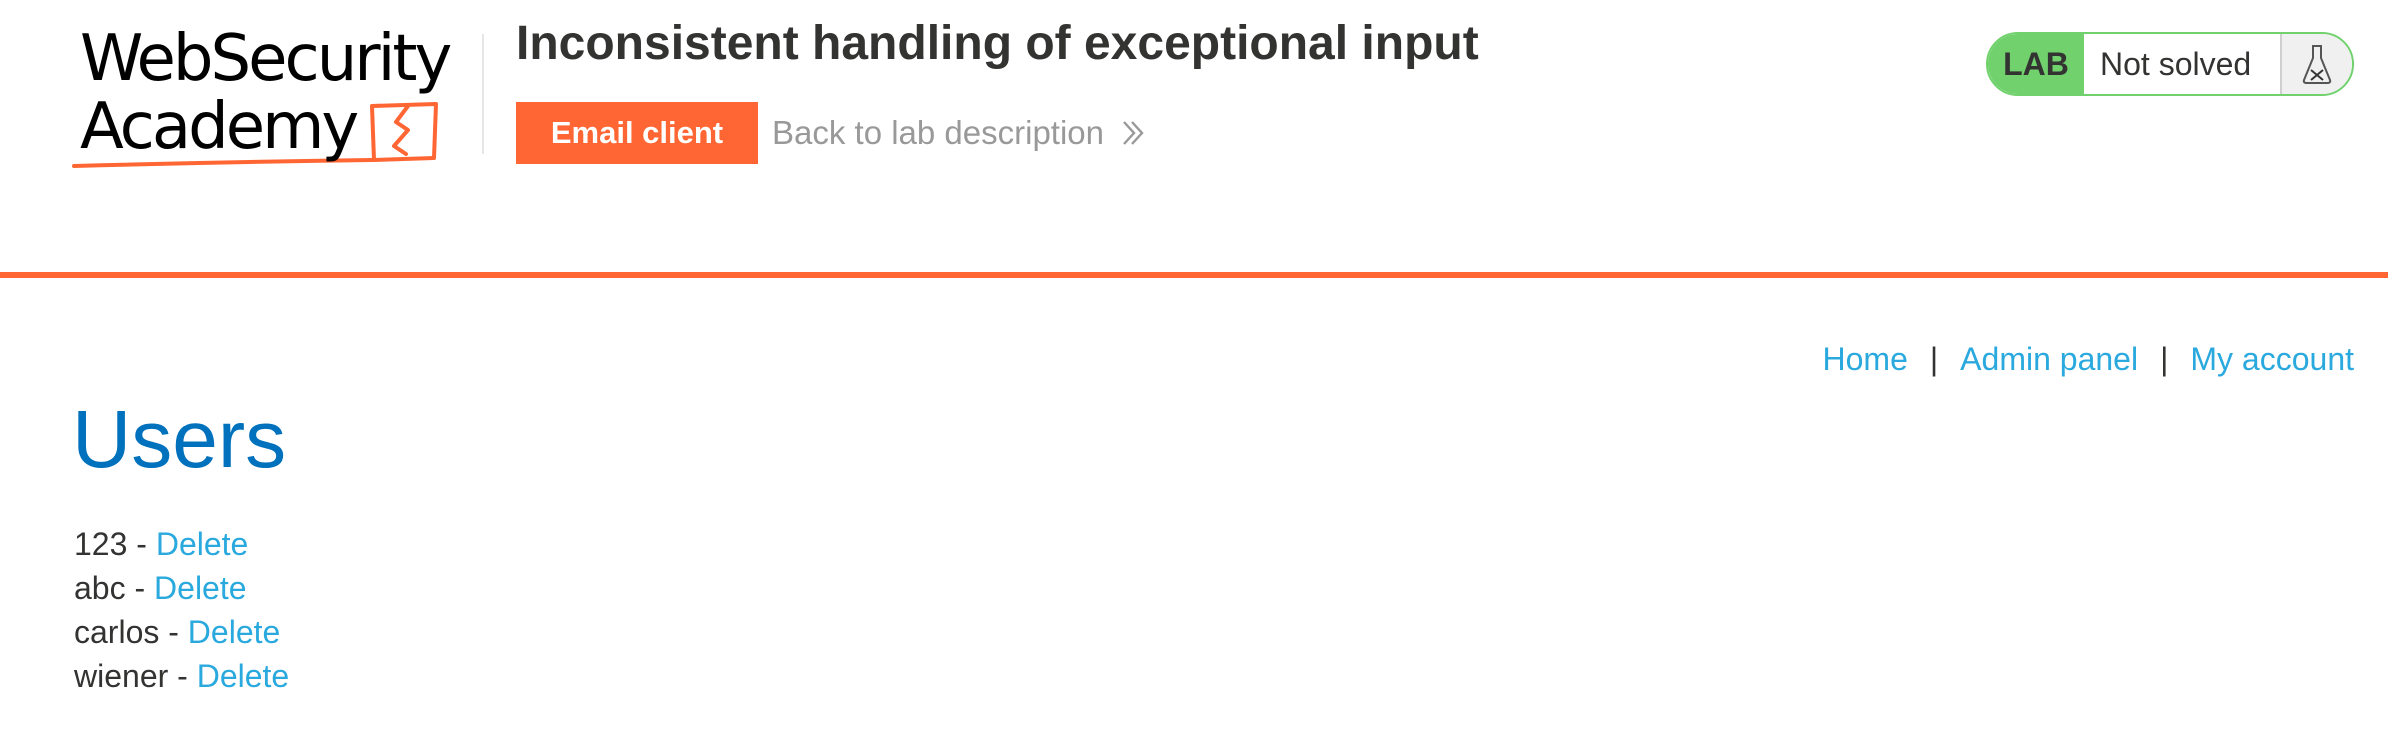 The width and height of the screenshot is (2388, 738). I want to click on lab-status-text: Not solved, so click(2183, 64).